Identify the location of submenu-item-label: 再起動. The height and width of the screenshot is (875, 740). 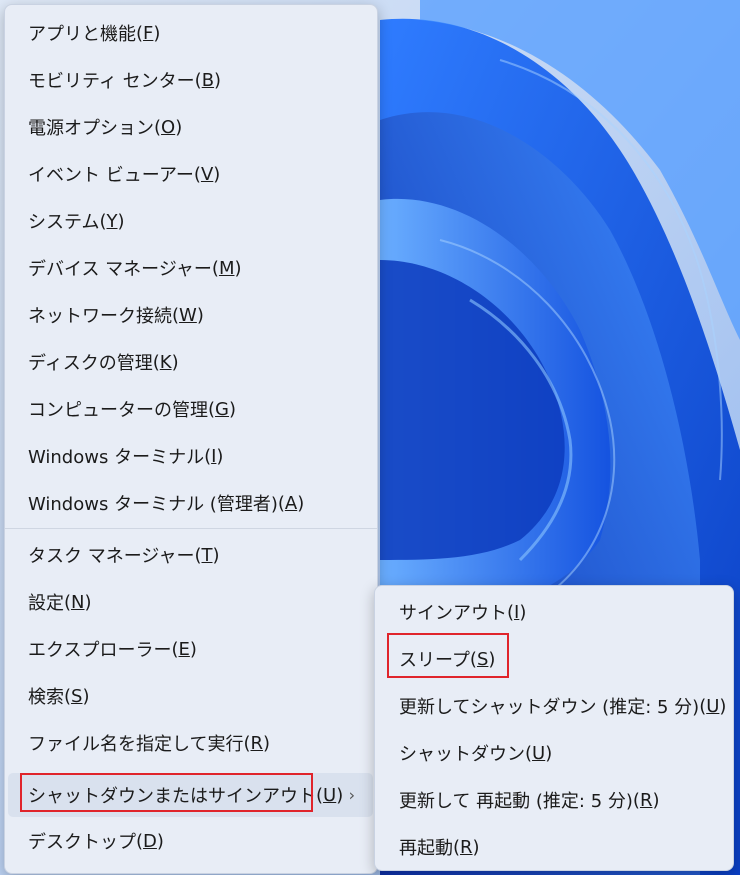
(426, 848).